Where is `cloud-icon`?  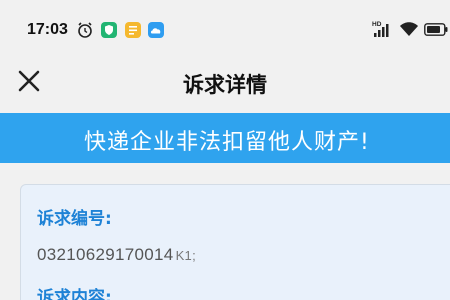
cloud-icon is located at coordinates (156, 30).